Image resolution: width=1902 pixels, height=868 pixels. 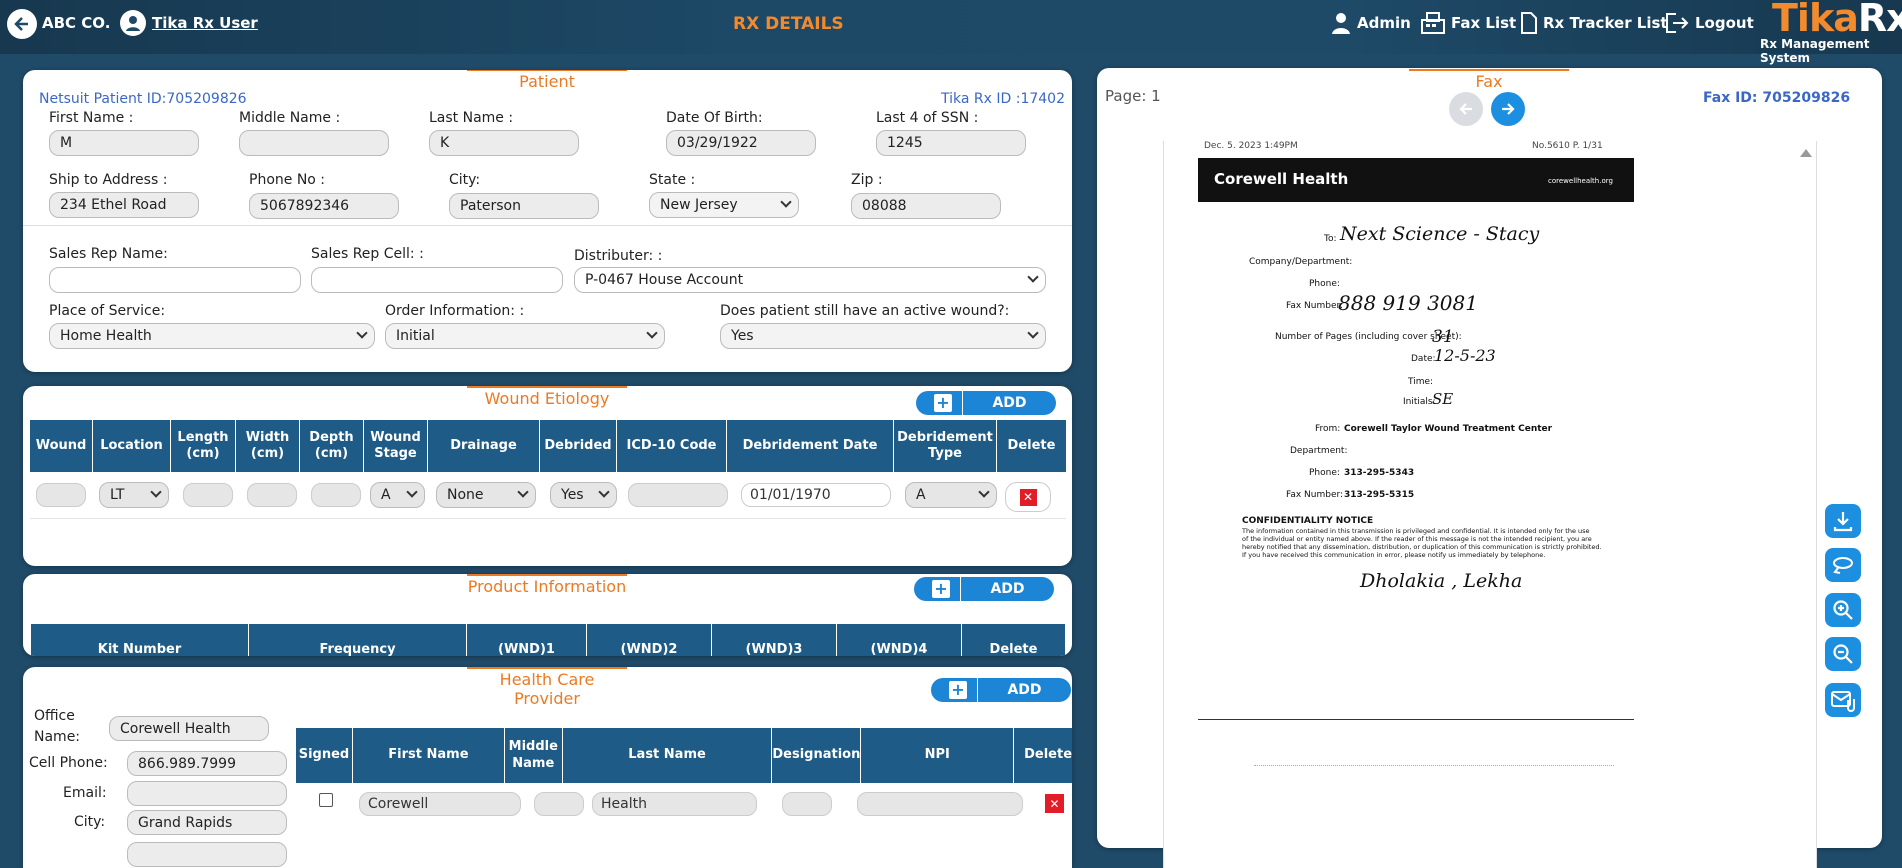 I want to click on debridement-type-select: A, so click(x=951, y=495).